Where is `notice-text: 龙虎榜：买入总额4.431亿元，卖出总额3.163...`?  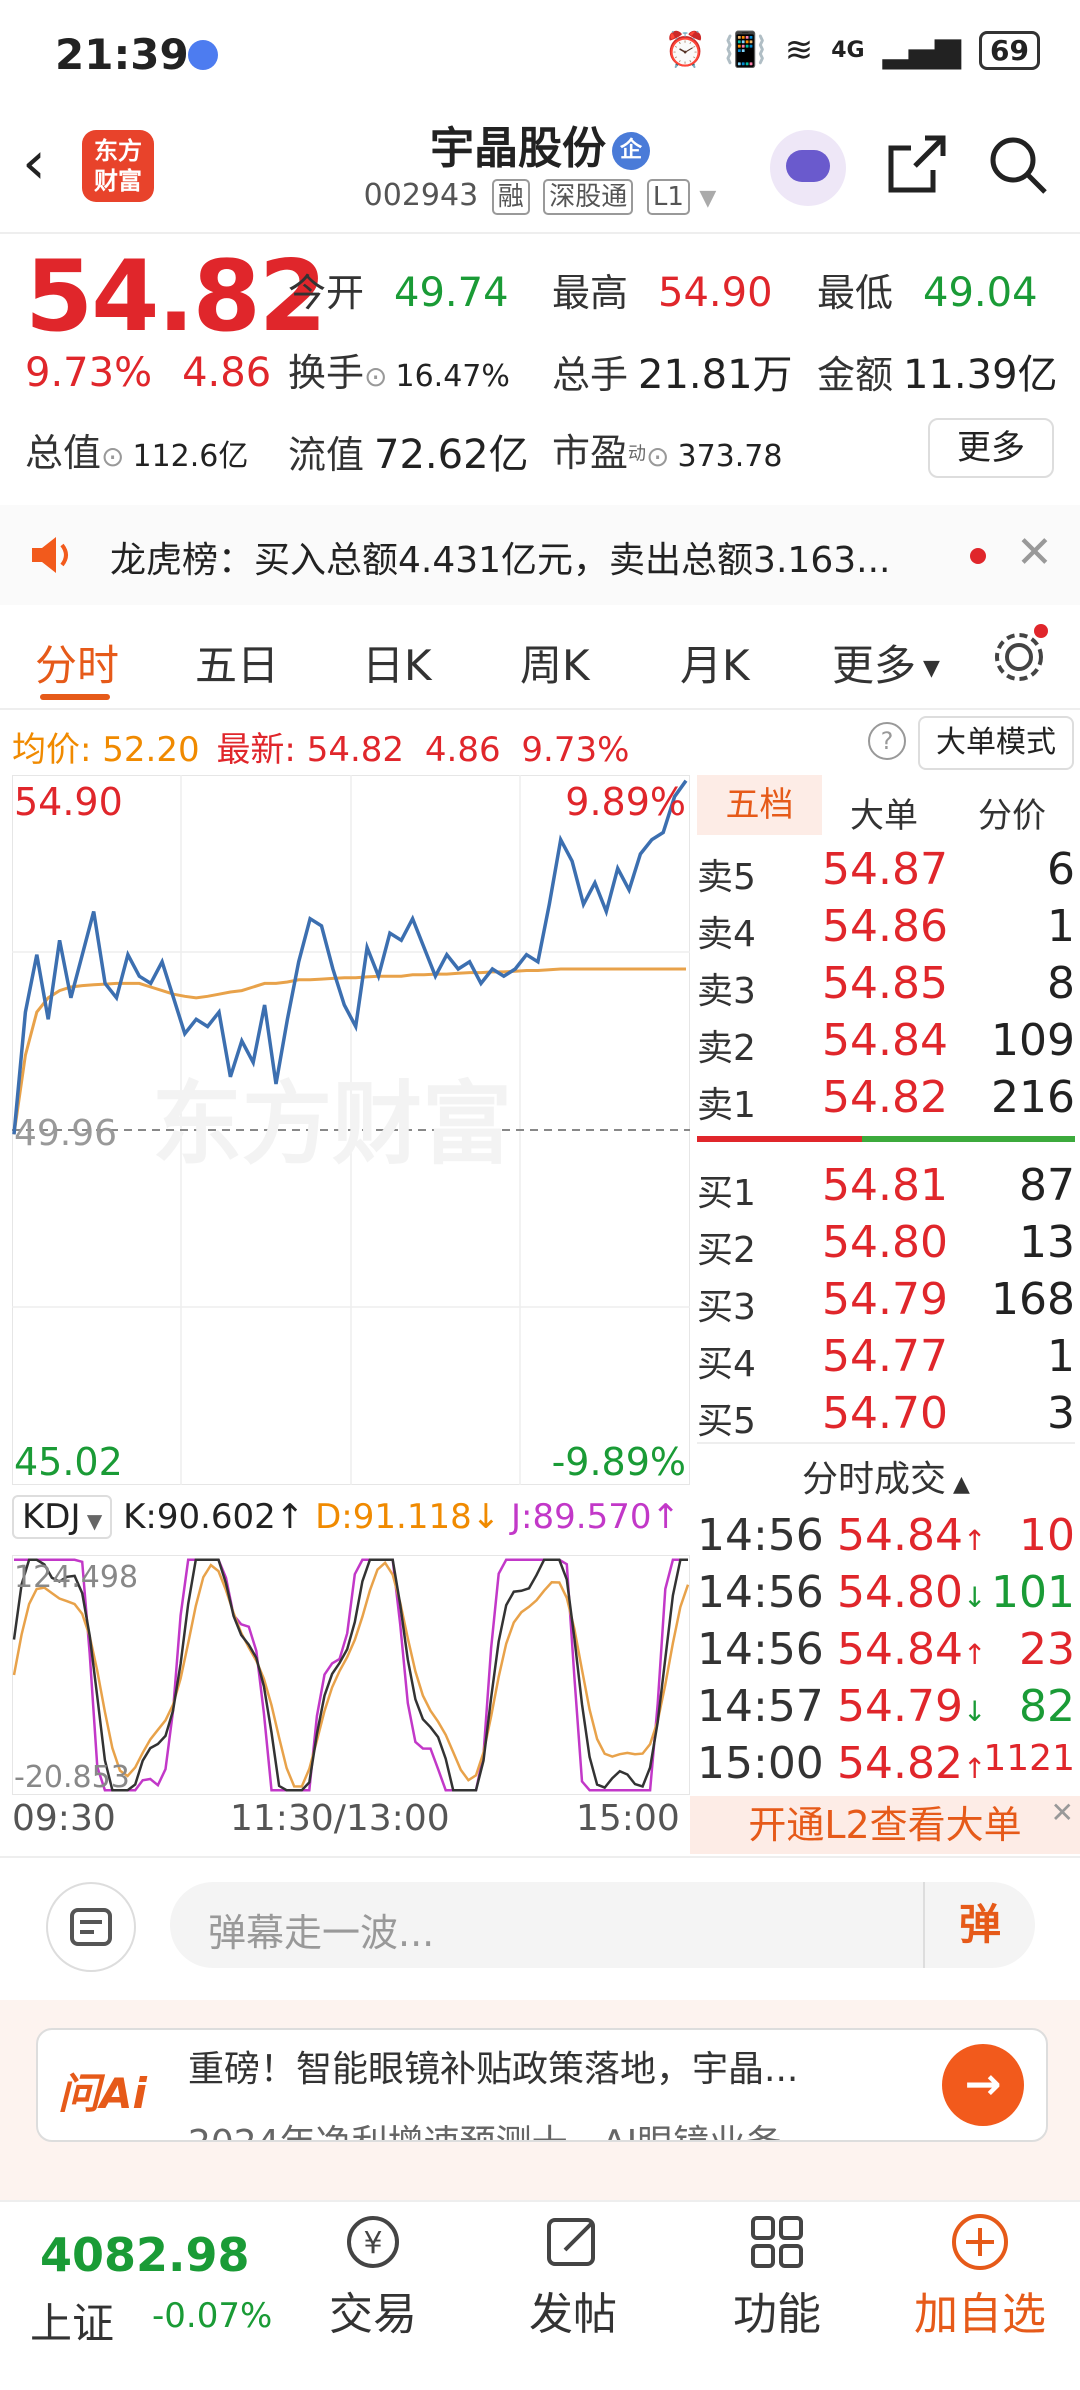 notice-text: 龙虎榜：买入总额4.431亿元，卖出总额3.163... is located at coordinates (500, 560).